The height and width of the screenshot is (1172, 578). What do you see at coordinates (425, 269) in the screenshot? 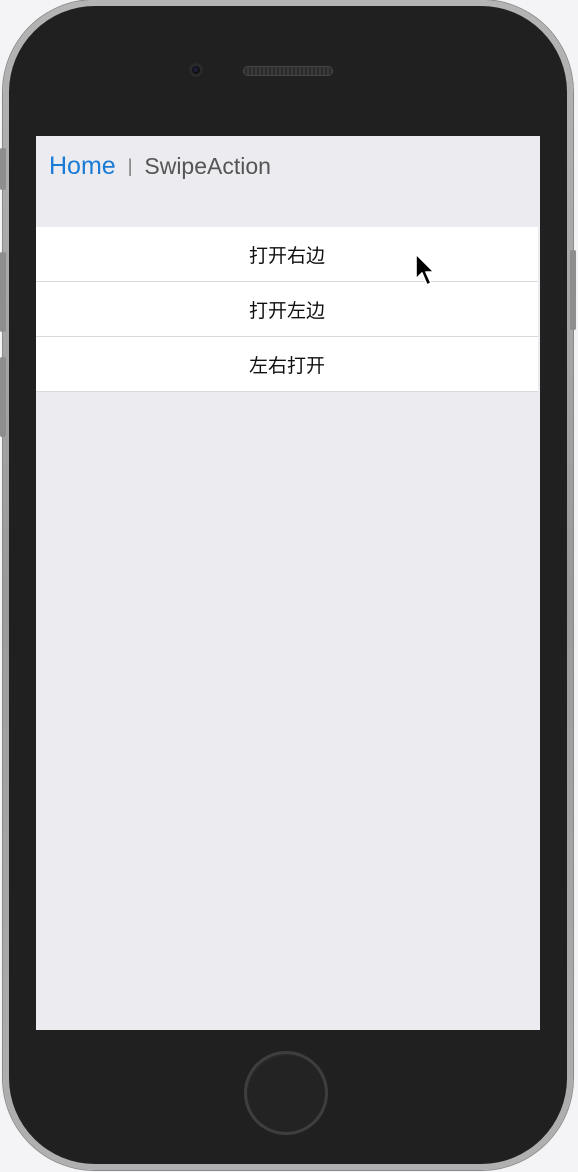
I see `mouse-pointer-icon` at bounding box center [425, 269].